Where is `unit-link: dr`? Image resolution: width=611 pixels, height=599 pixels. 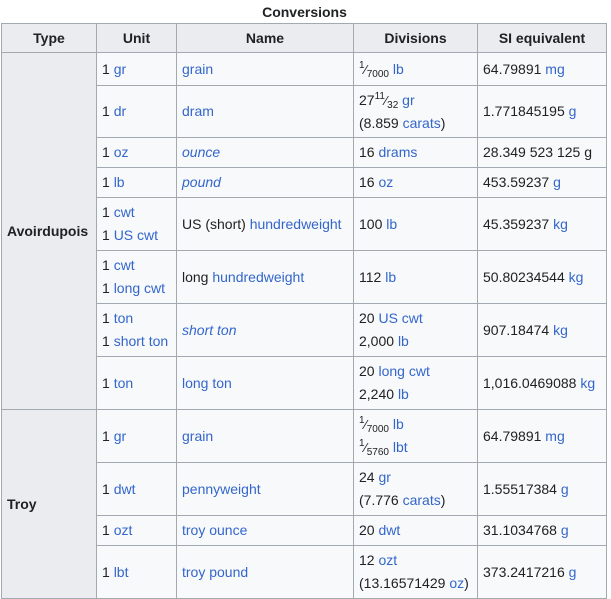 unit-link: dr is located at coordinates (120, 111).